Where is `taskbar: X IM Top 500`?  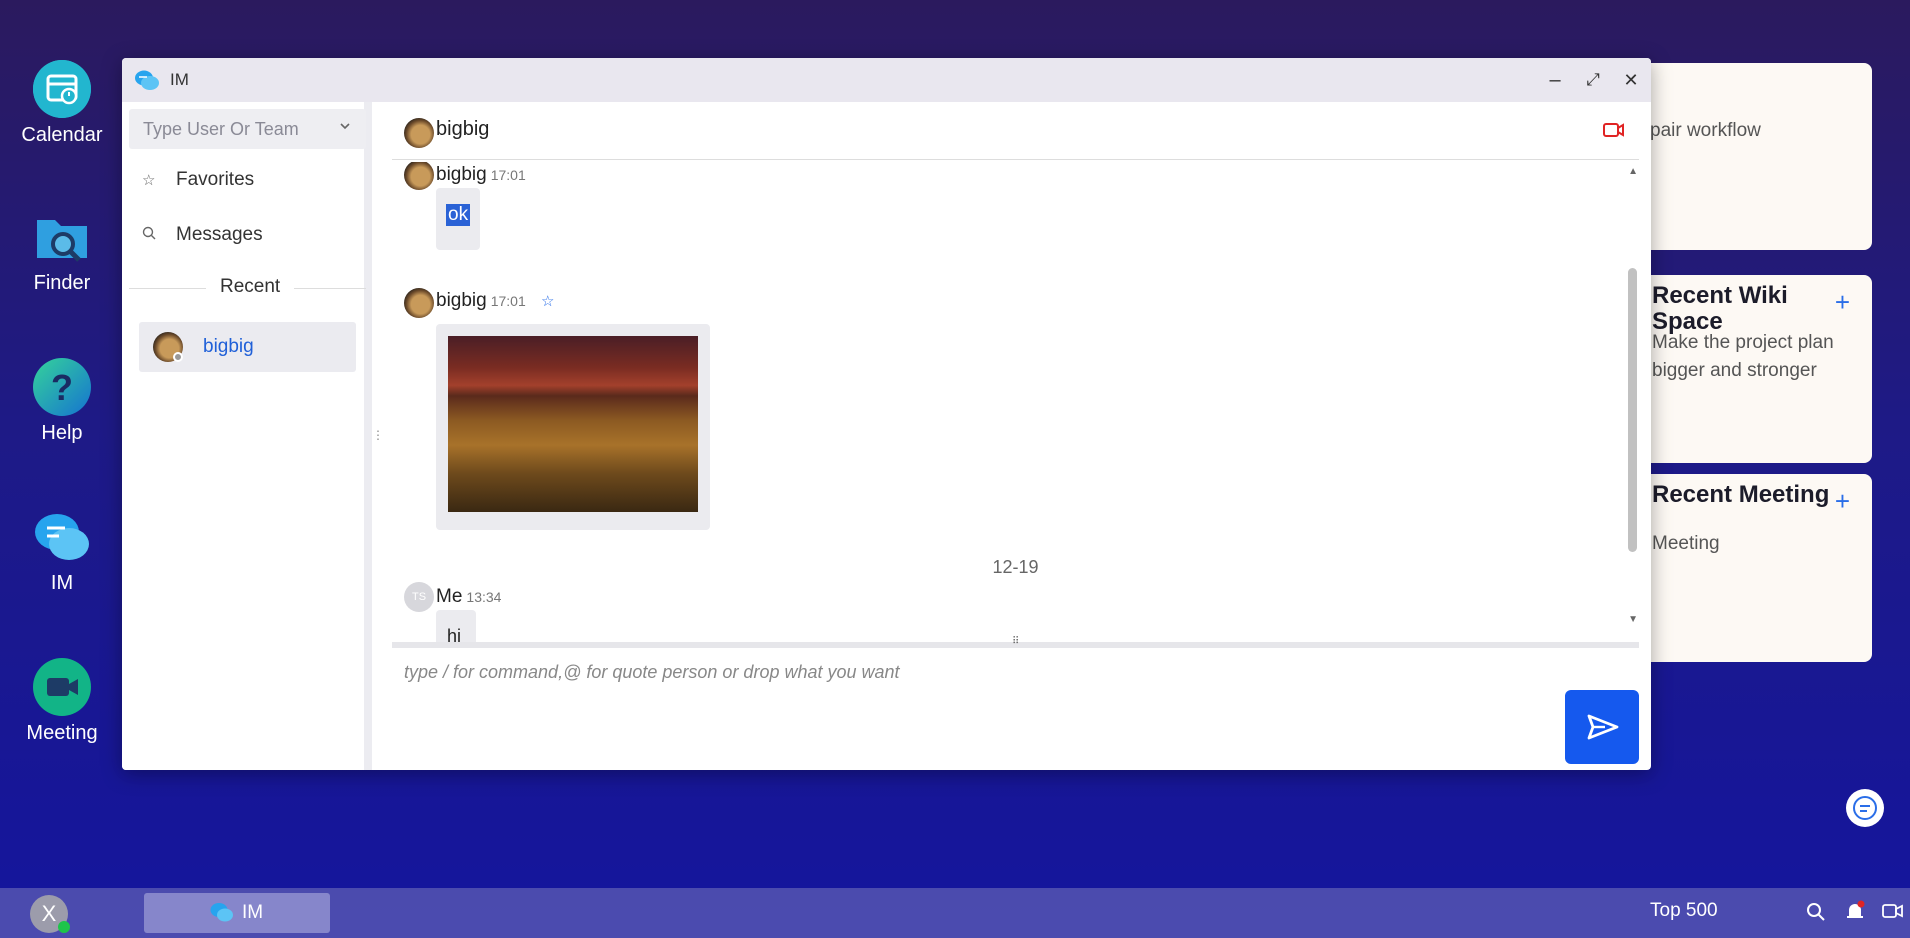 taskbar: X IM Top 500 is located at coordinates (955, 913).